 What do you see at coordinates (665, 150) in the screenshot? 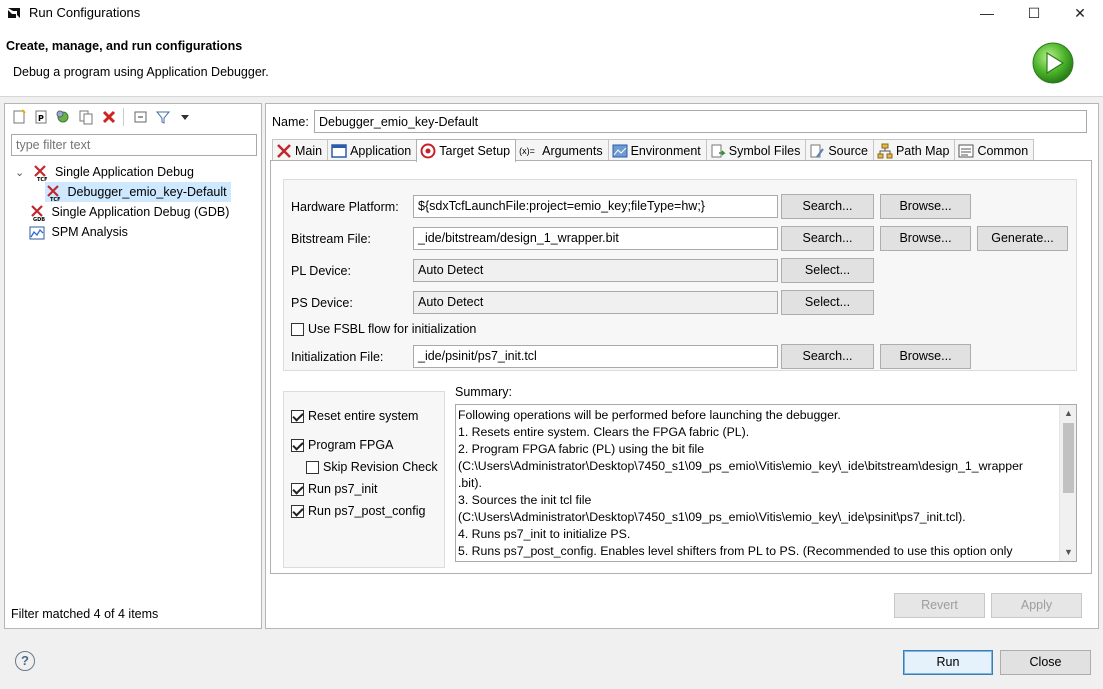
I see `tab-label: Environment` at bounding box center [665, 150].